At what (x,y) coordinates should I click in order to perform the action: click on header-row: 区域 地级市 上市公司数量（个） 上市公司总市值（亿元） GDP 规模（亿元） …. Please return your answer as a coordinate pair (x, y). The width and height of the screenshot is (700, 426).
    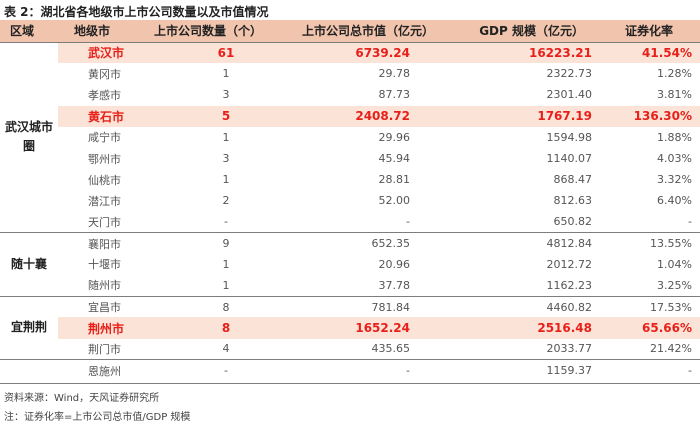
    Looking at the image, I should click on (350, 31).